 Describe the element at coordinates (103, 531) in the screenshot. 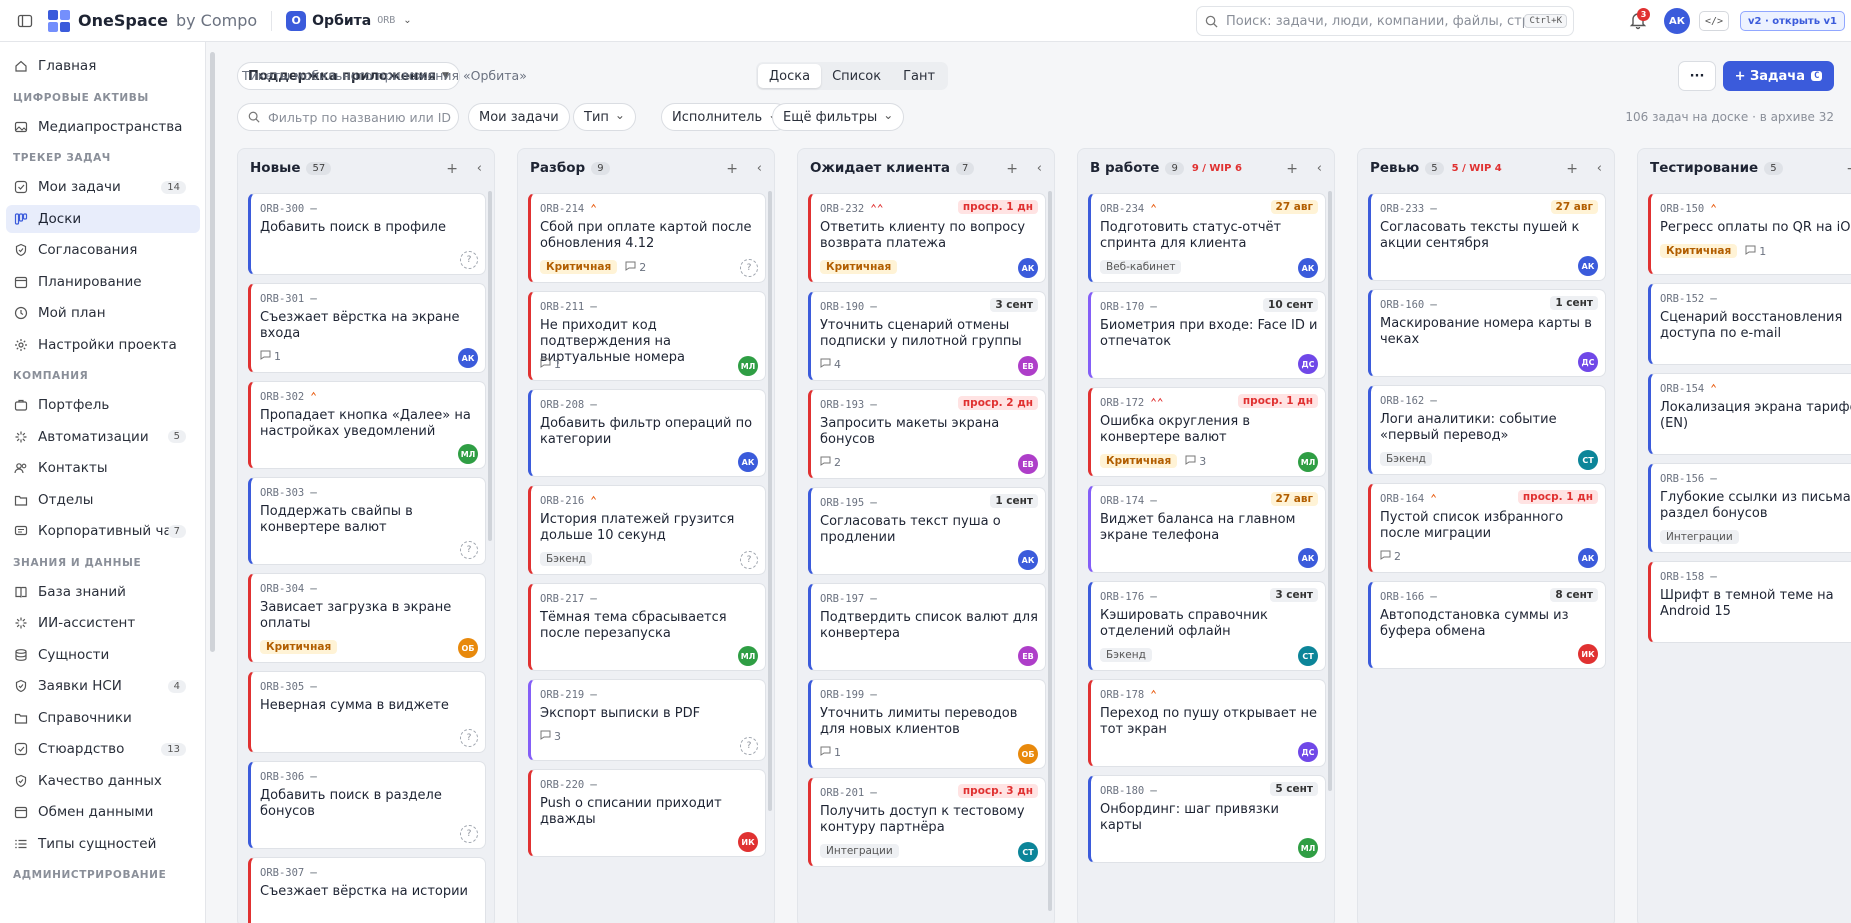

I see `sidebar-item-chat: Корпоративный чат 7` at that location.